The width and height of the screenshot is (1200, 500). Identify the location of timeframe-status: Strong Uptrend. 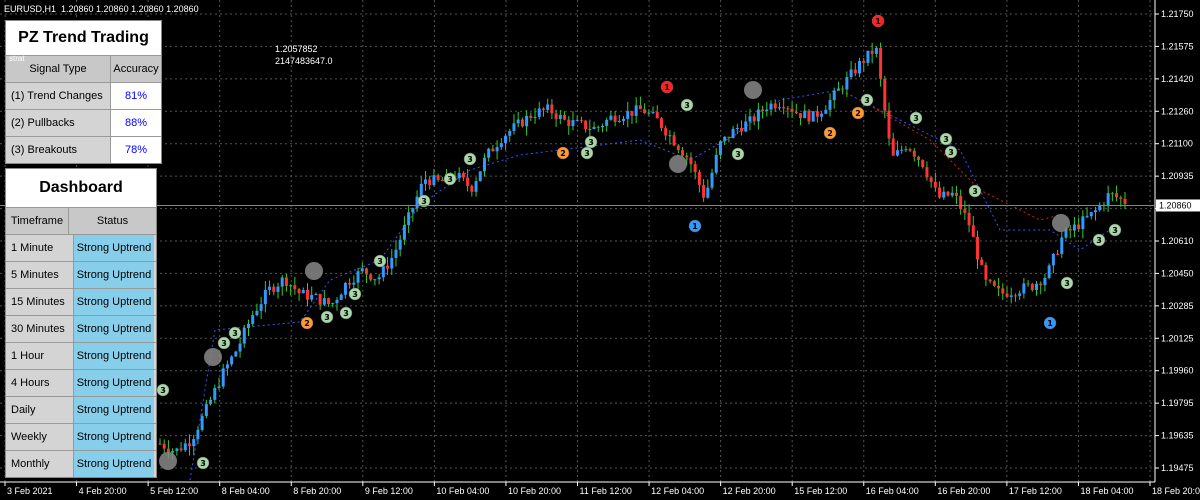
(114, 302).